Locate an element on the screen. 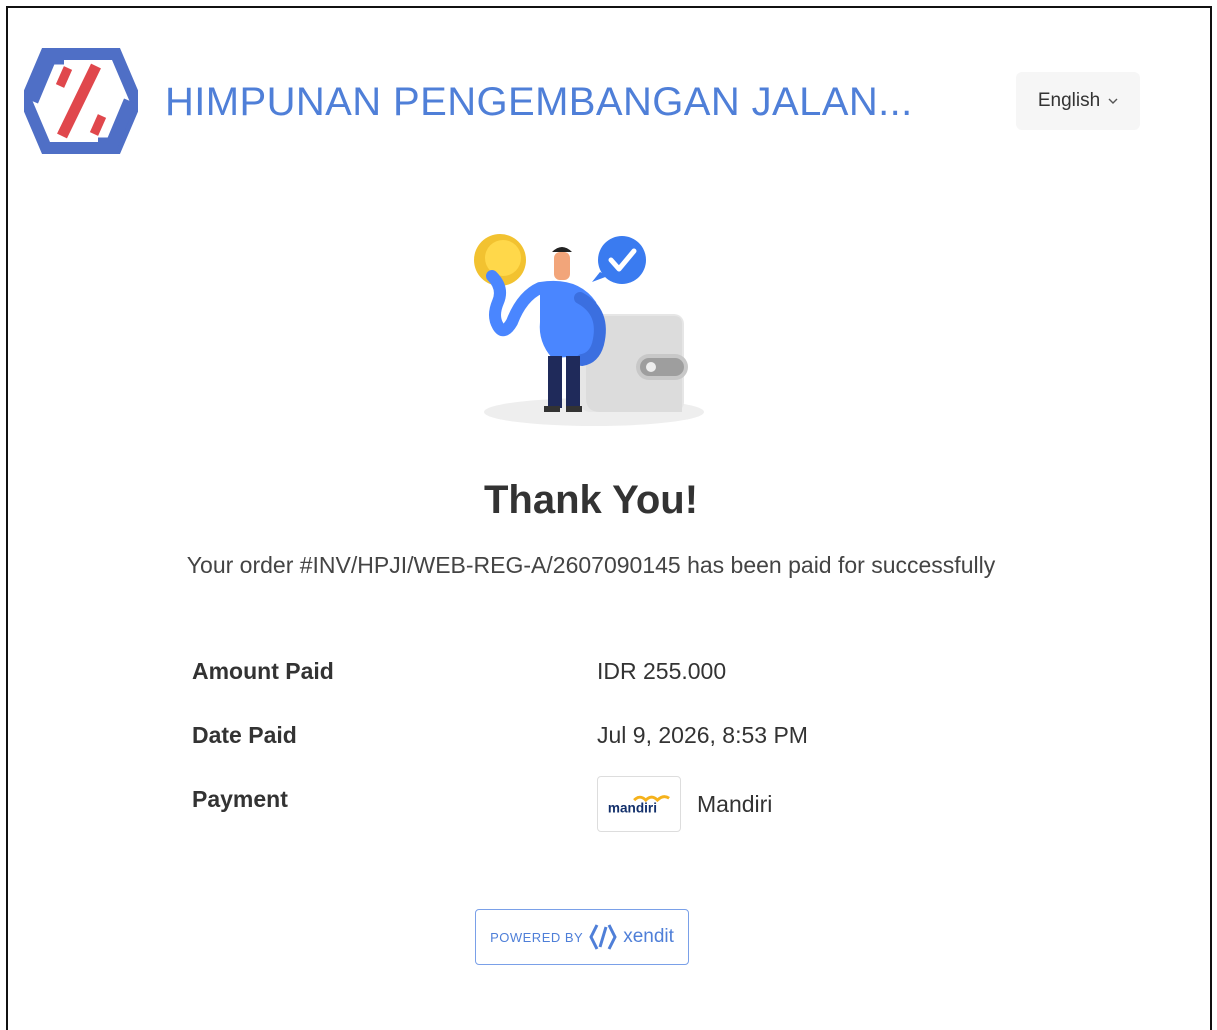 The width and height of the screenshot is (1217, 1030). amount-paid-value: IDR 255.000 is located at coordinates (662, 671).